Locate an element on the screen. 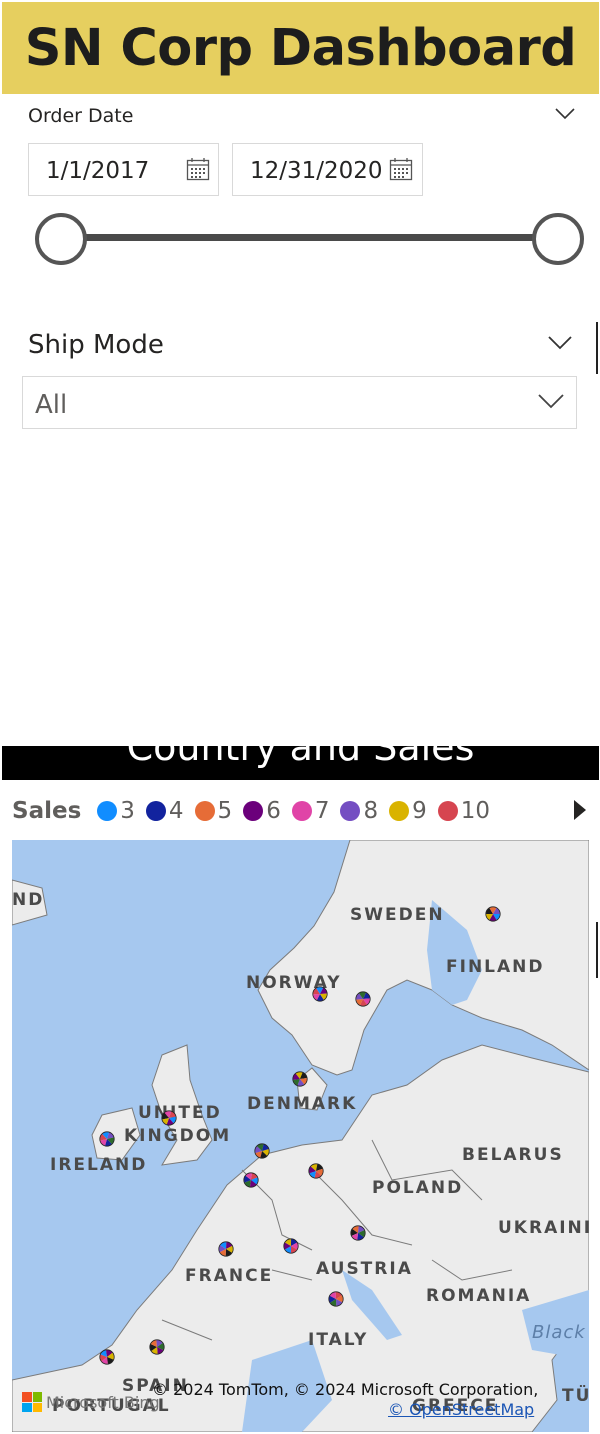 The width and height of the screenshot is (600, 1434). legend-label: 6 is located at coordinates (273, 811).